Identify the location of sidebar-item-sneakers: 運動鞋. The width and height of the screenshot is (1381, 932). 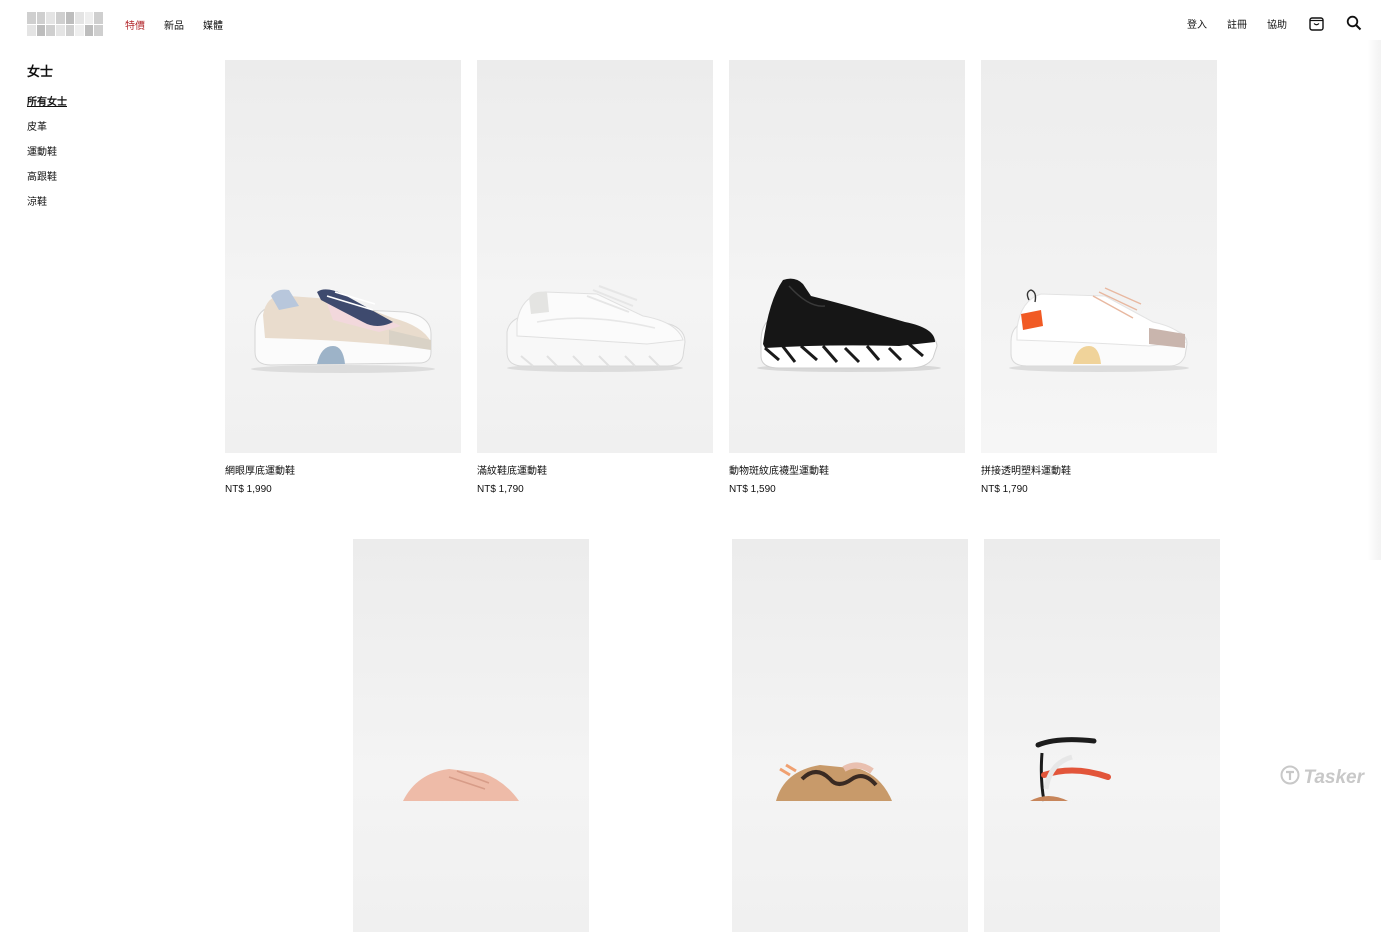
(47, 155).